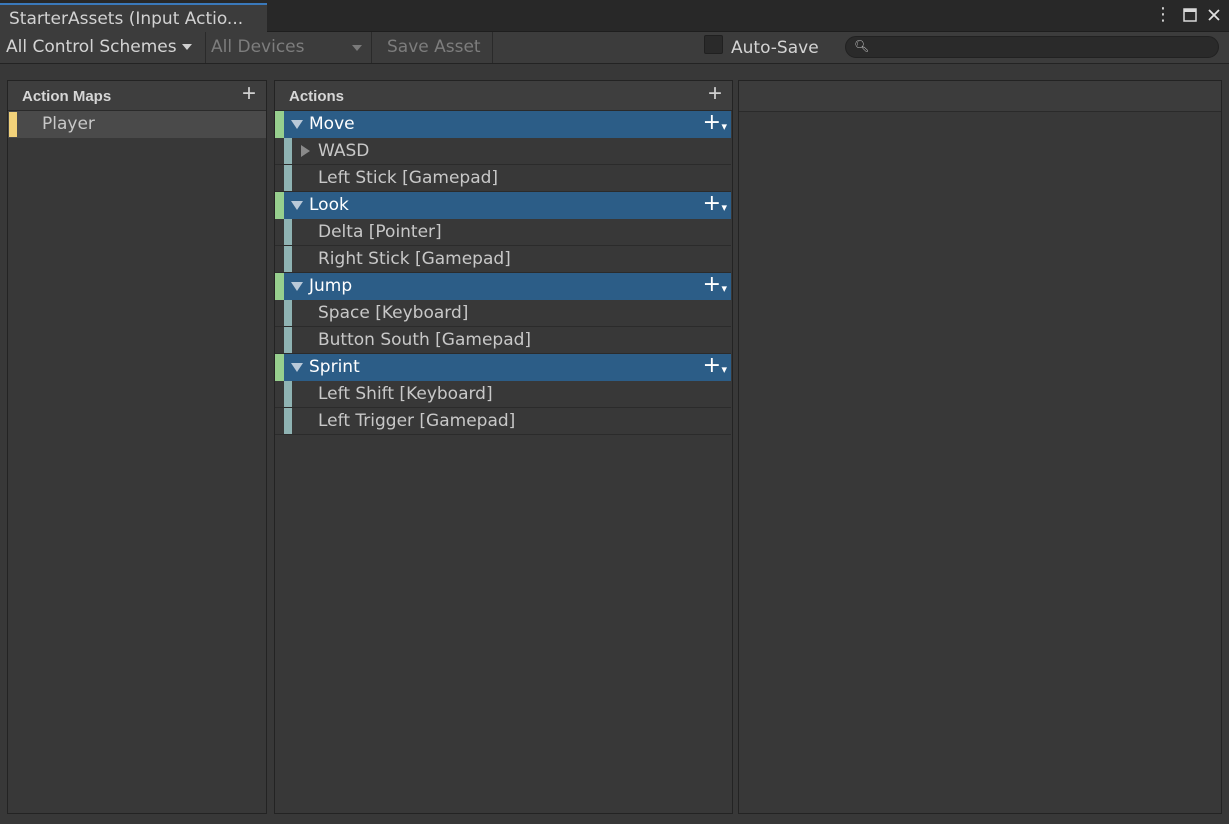 Image resolution: width=1229 pixels, height=824 pixels. Describe the element at coordinates (1032, 47) in the screenshot. I see `search-input: 🔍︎` at that location.